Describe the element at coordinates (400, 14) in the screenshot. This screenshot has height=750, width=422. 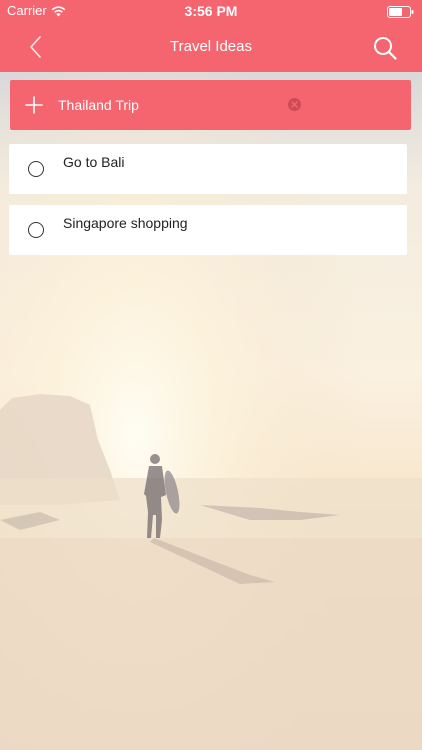
I see `battery-icon` at that location.